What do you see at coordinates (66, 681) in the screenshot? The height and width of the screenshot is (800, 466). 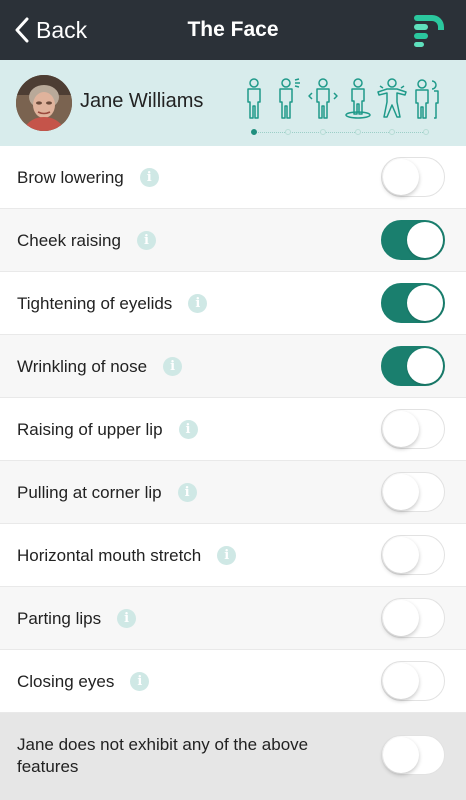 I see `feature-label: Closing eyes` at bounding box center [66, 681].